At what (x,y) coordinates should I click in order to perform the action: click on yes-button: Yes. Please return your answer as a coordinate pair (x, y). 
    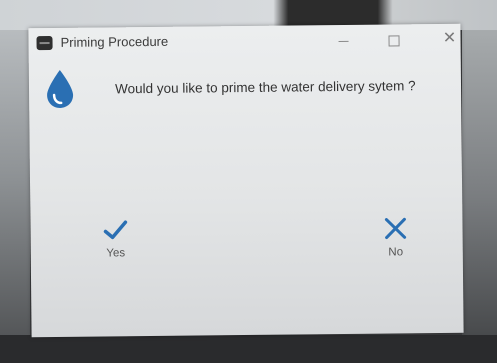
    Looking at the image, I should click on (115, 239).